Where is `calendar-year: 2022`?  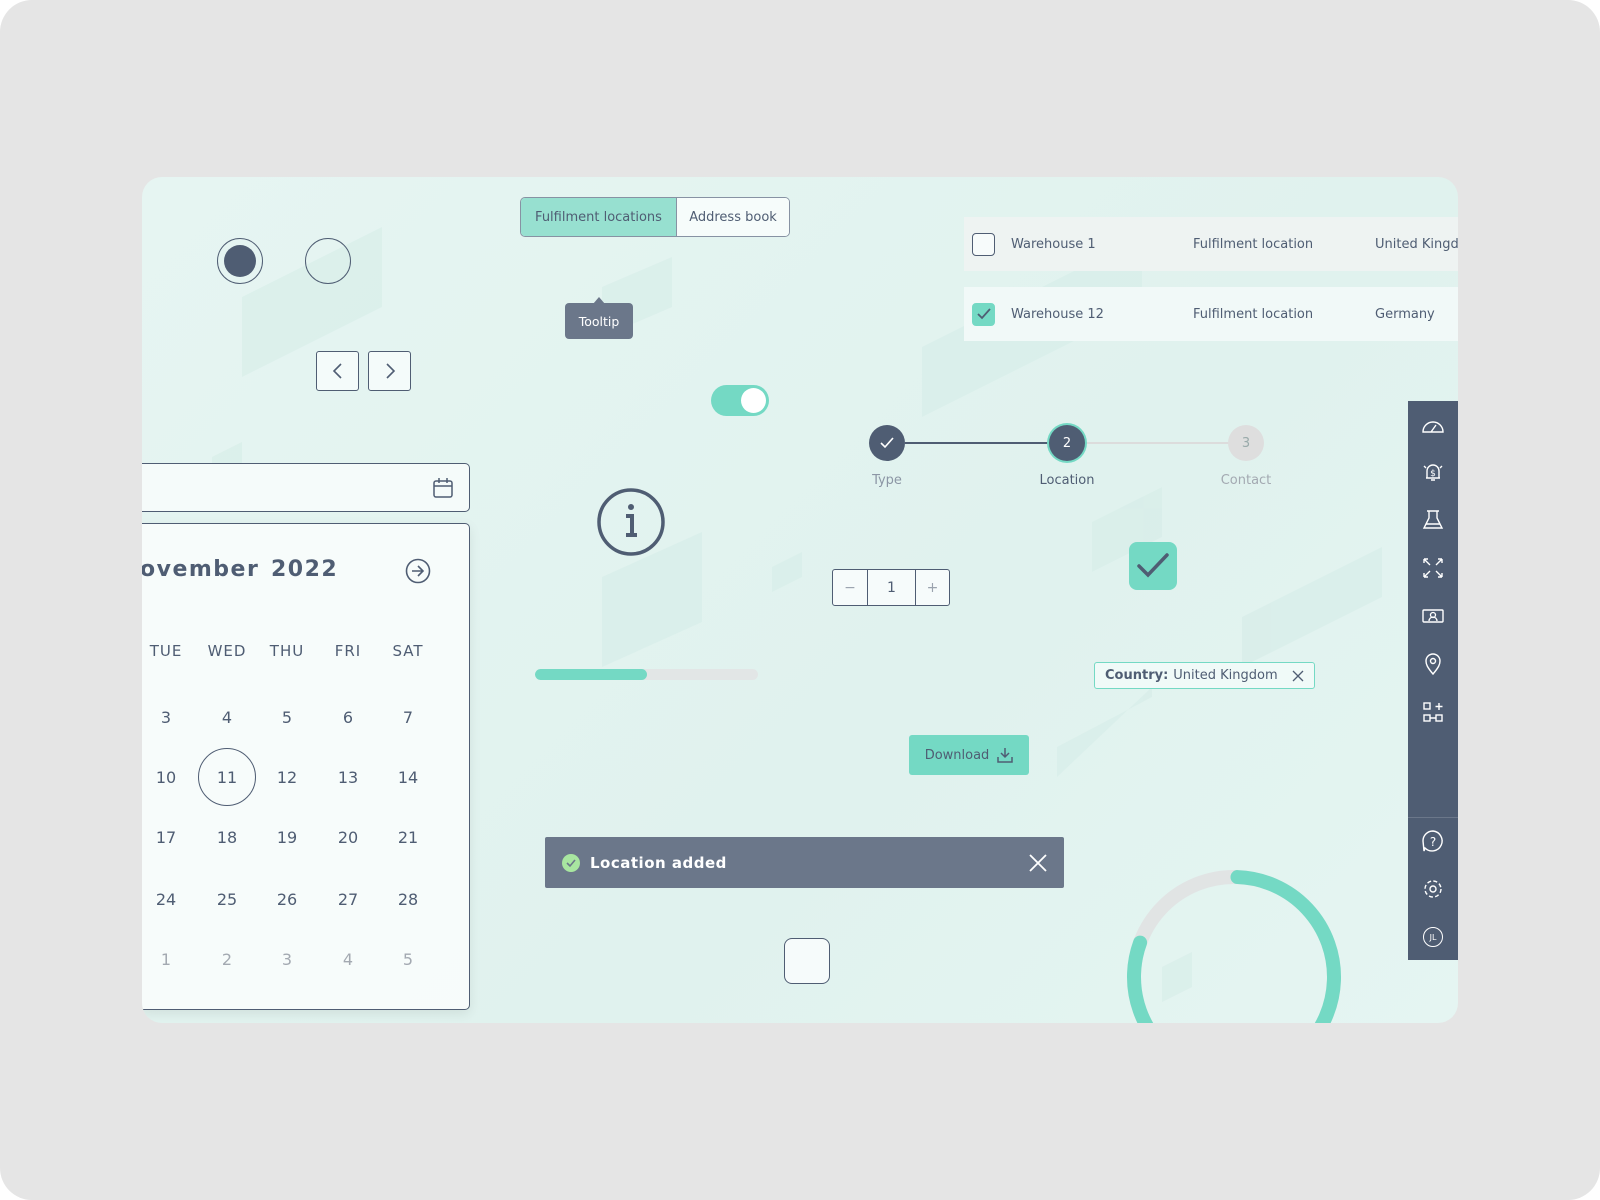 calendar-year: 2022 is located at coordinates (305, 569).